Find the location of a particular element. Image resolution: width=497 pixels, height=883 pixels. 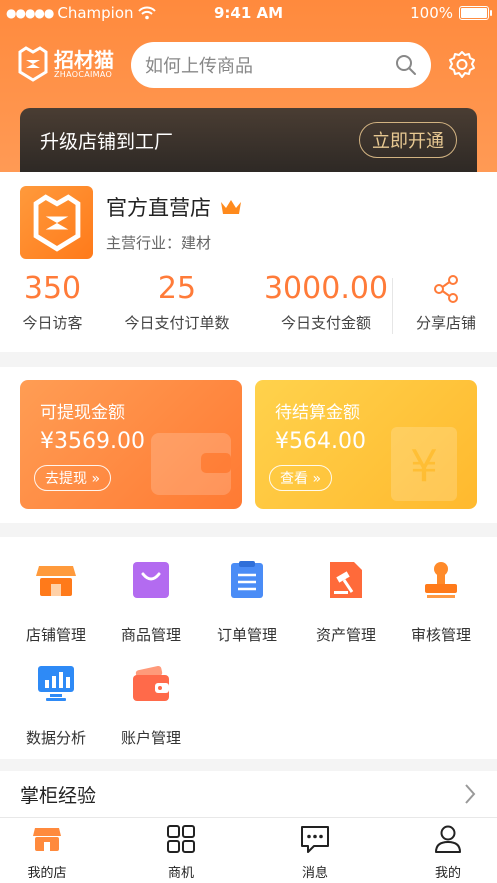

store-avatar is located at coordinates (56, 222).